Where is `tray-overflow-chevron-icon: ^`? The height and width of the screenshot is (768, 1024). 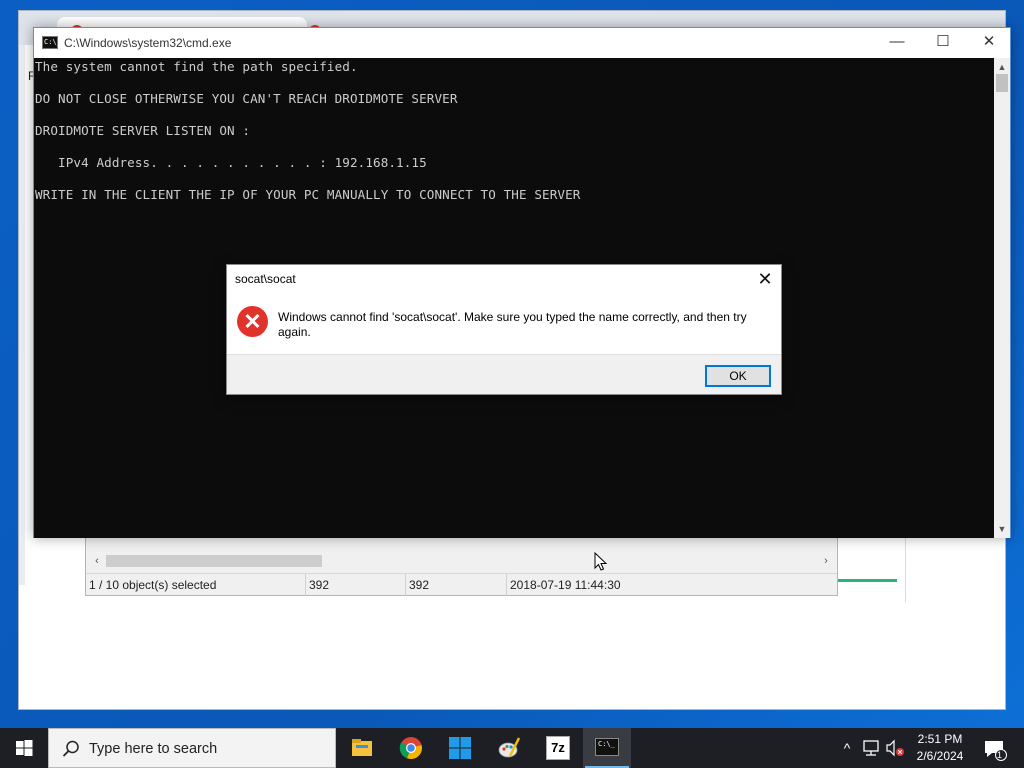 tray-overflow-chevron-icon: ^ is located at coordinates (847, 748).